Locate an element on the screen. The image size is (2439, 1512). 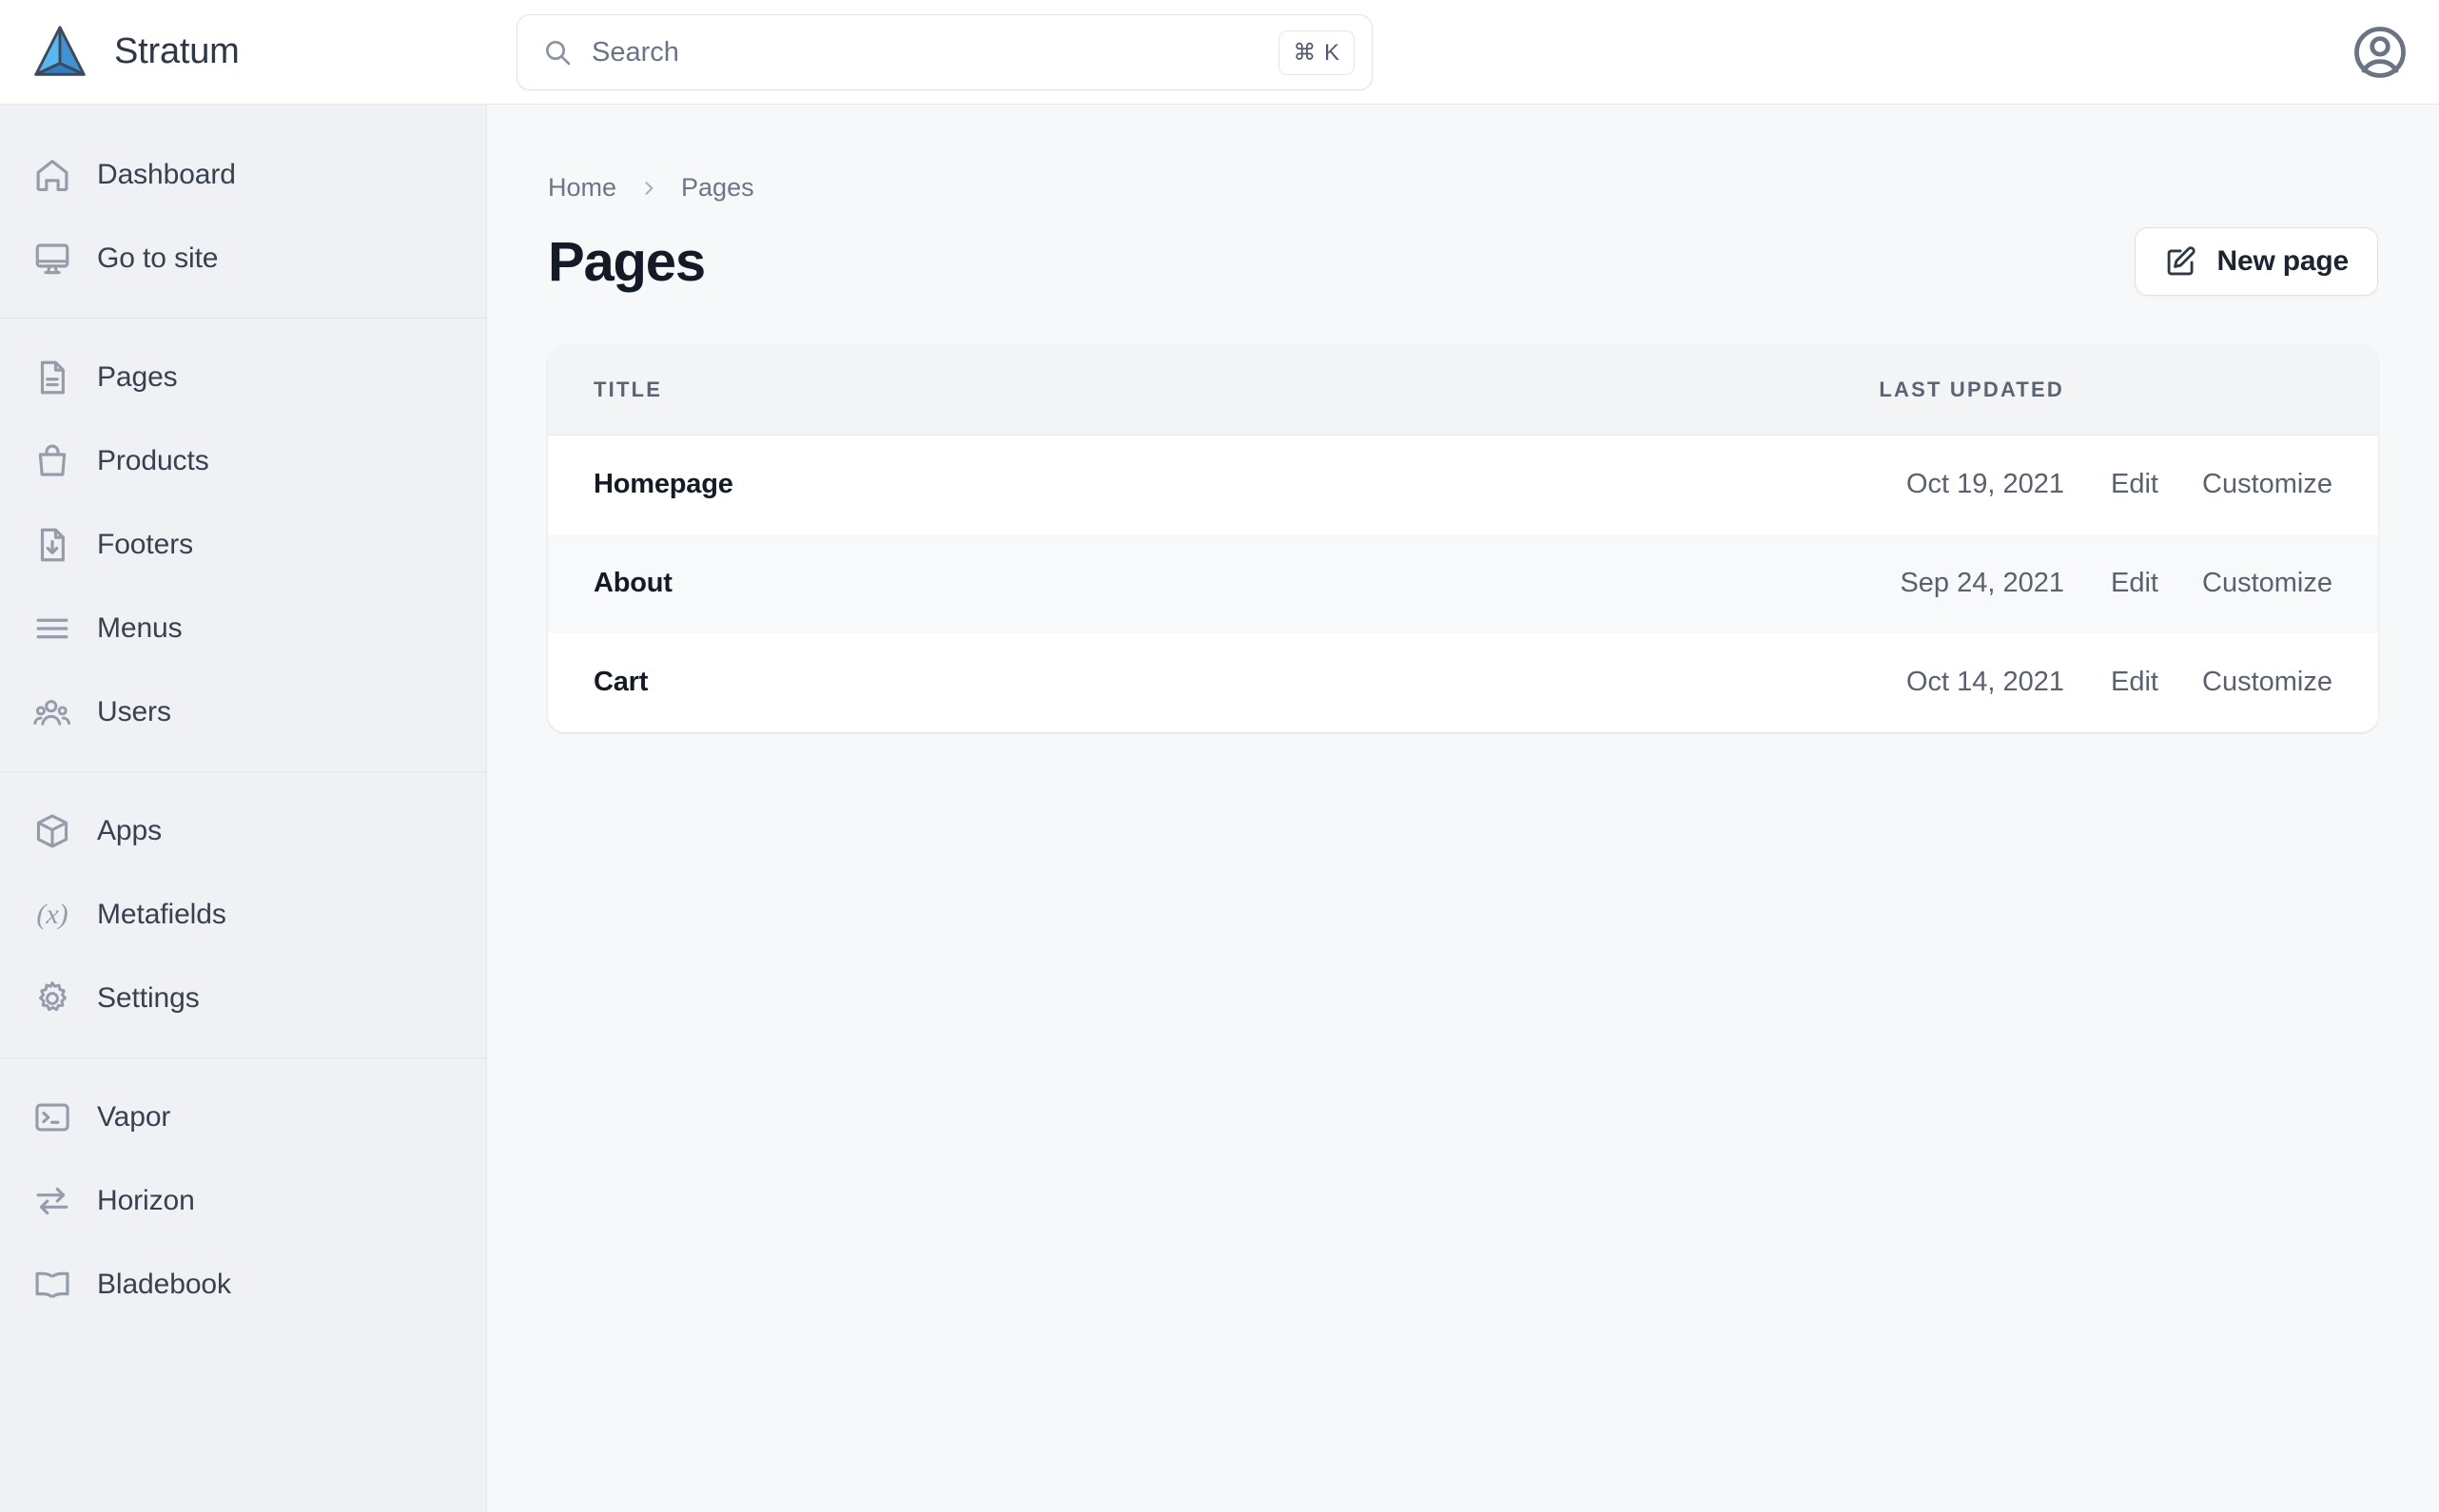
sidebar-item-footers: Footers is located at coordinates (243, 545).